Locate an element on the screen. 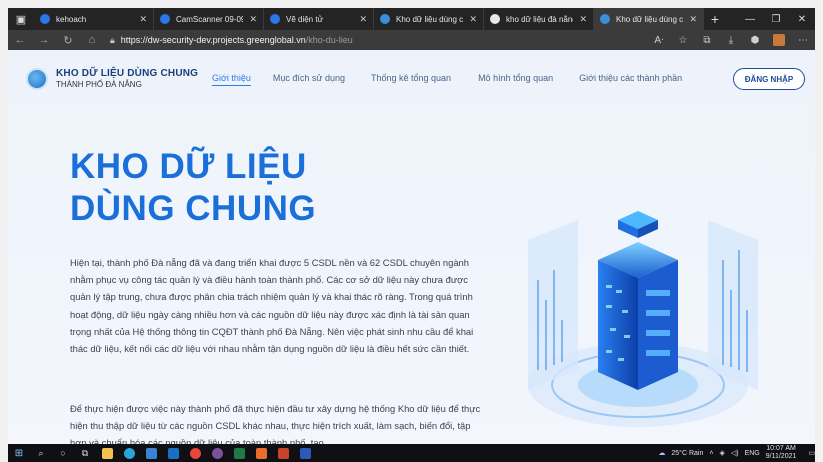 Image resolution: width=823 pixels, height=462 pixels. restore-icon: ❐ is located at coordinates (776, 19).